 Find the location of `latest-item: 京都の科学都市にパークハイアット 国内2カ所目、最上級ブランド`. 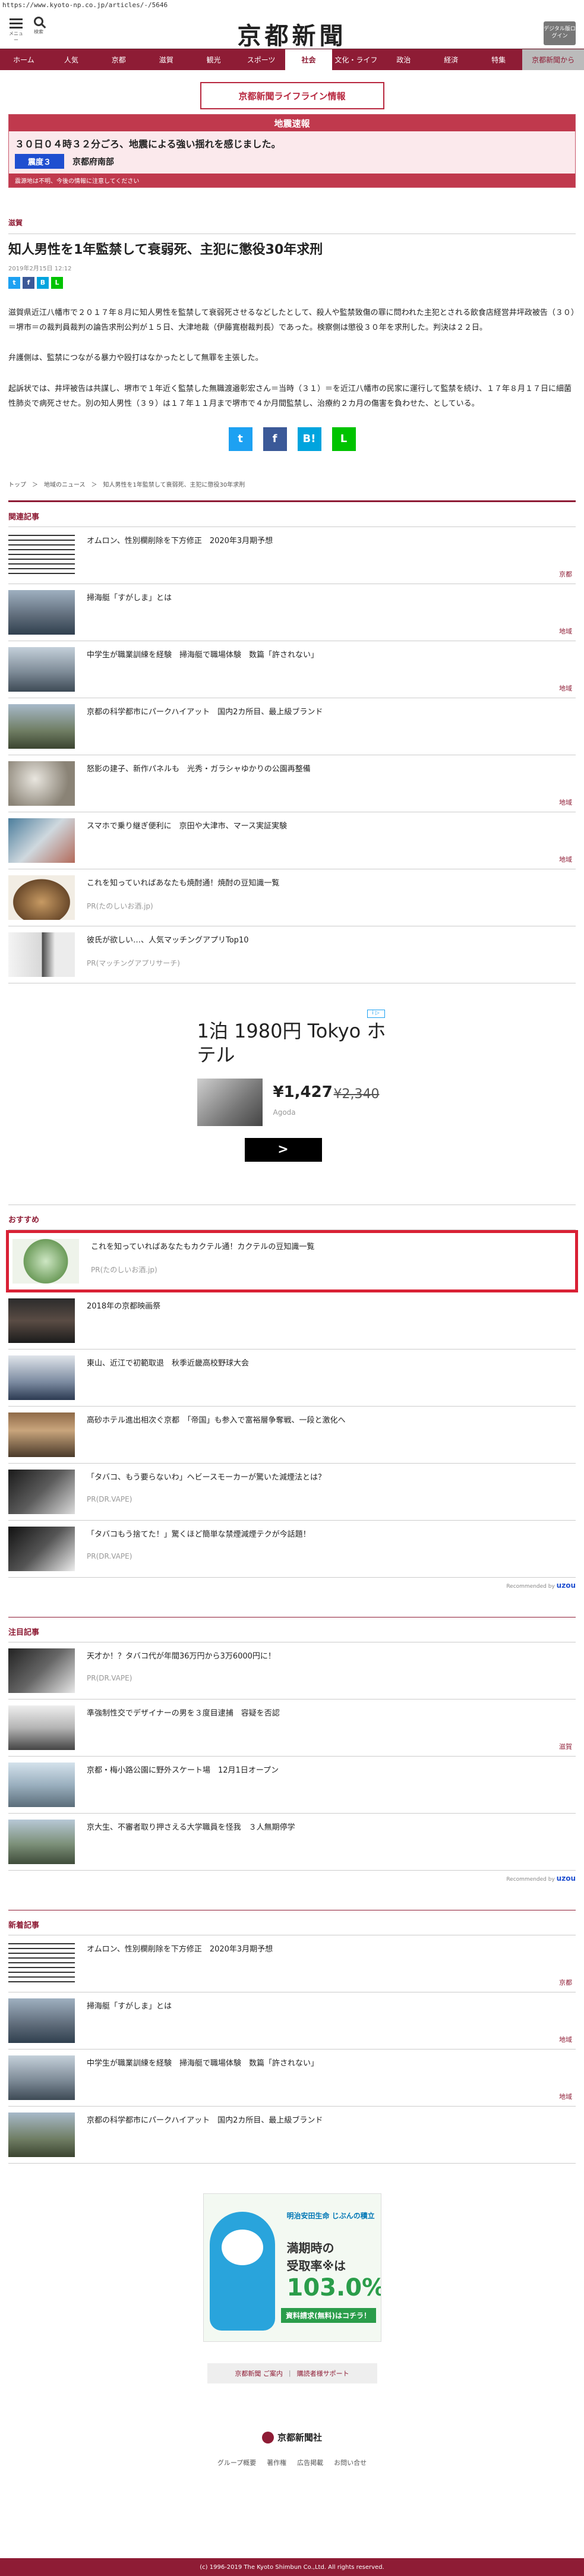

latest-item: 京都の科学都市にパークハイアット 国内2カ所目、最上級ブランド is located at coordinates (292, 2136).